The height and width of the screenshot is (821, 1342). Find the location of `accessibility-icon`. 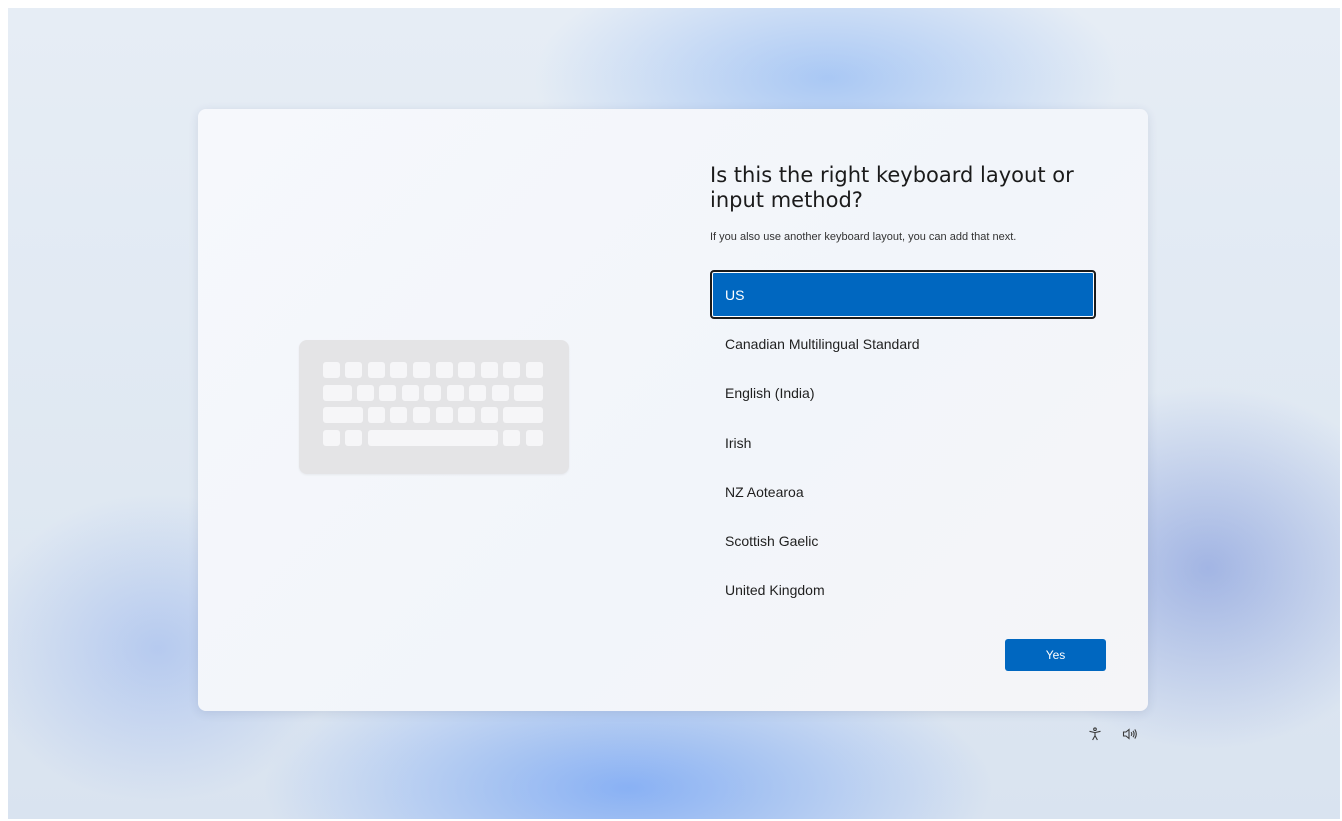

accessibility-icon is located at coordinates (1095, 734).